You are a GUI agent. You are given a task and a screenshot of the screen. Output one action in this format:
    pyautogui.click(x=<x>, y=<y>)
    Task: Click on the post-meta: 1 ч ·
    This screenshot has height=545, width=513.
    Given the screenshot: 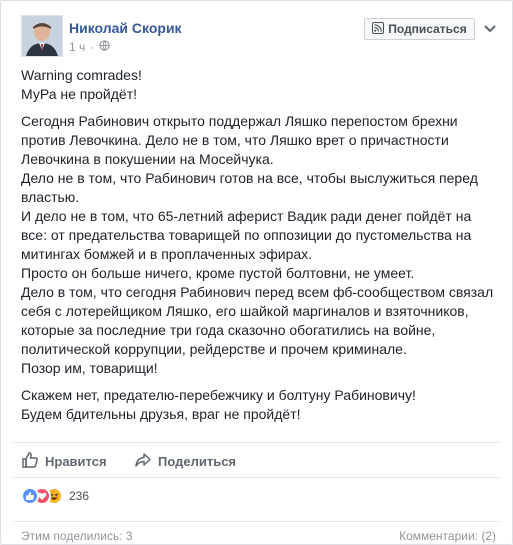 What is the action you would take?
    pyautogui.click(x=89, y=47)
    